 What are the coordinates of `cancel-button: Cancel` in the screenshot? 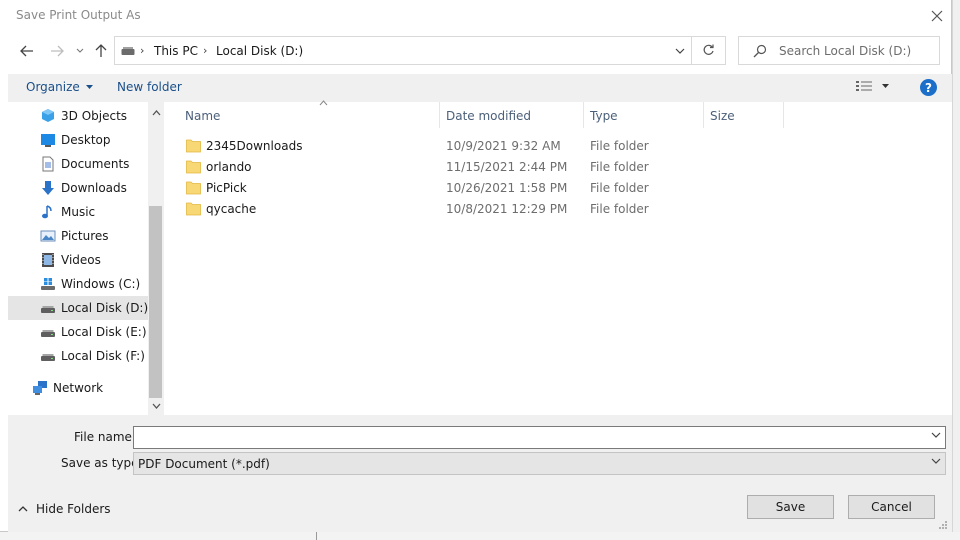 It's located at (891, 507).